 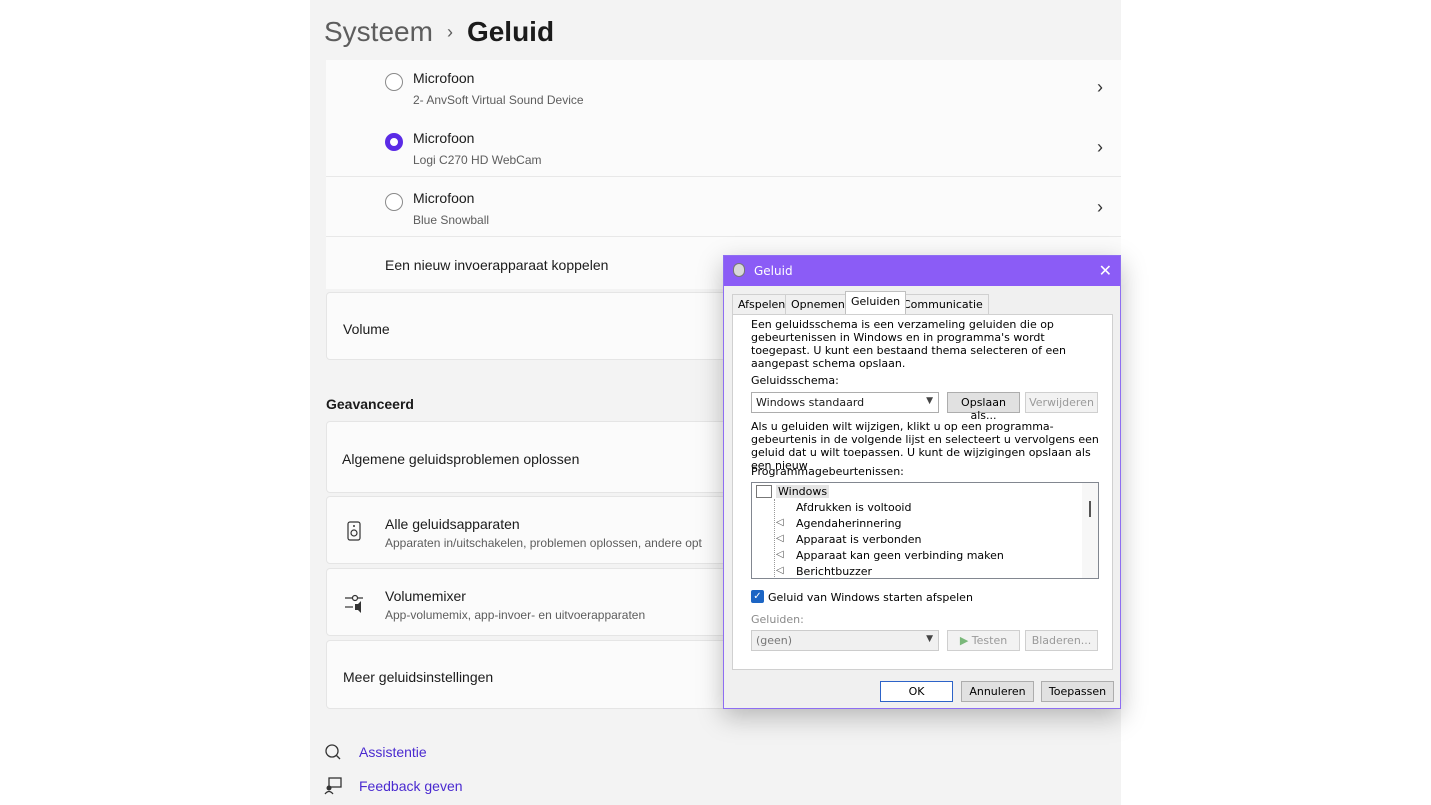 I want to click on speaker-device-icon, so click(x=354, y=531).